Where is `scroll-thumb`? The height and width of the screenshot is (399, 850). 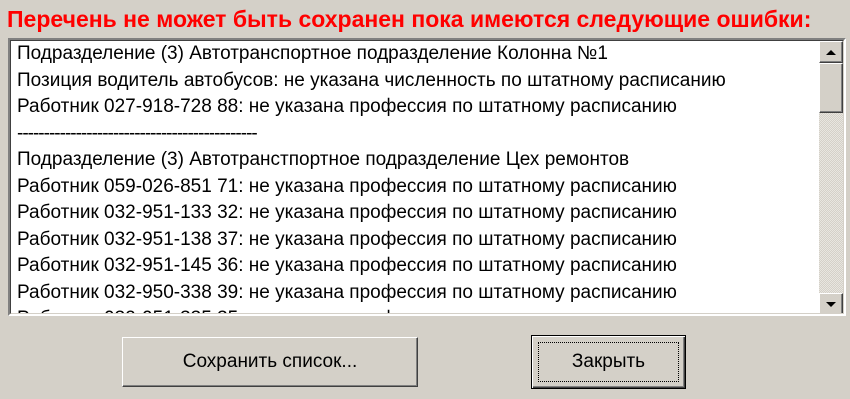
scroll-thumb is located at coordinates (831, 88).